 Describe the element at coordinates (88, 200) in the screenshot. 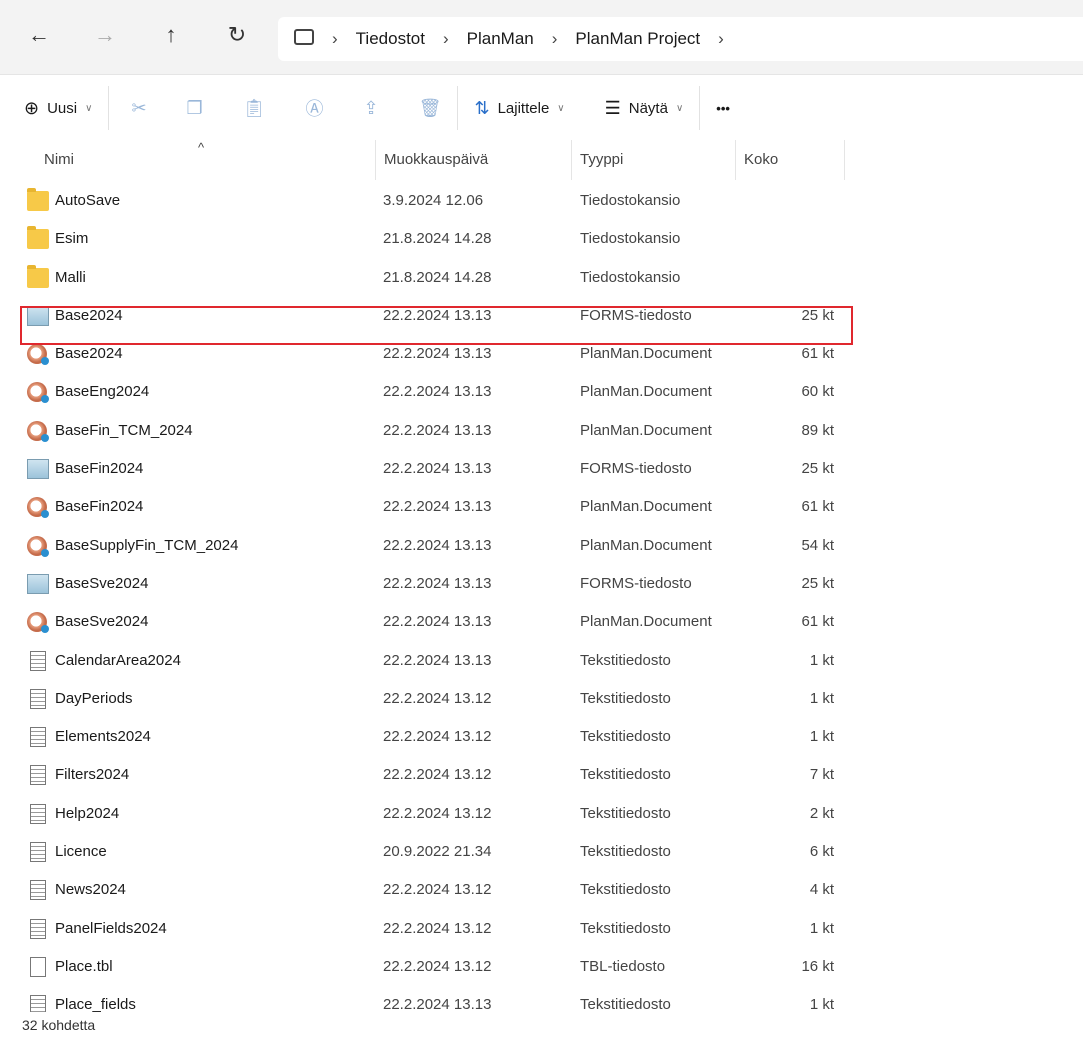

I see `file-name: AutoSave` at that location.